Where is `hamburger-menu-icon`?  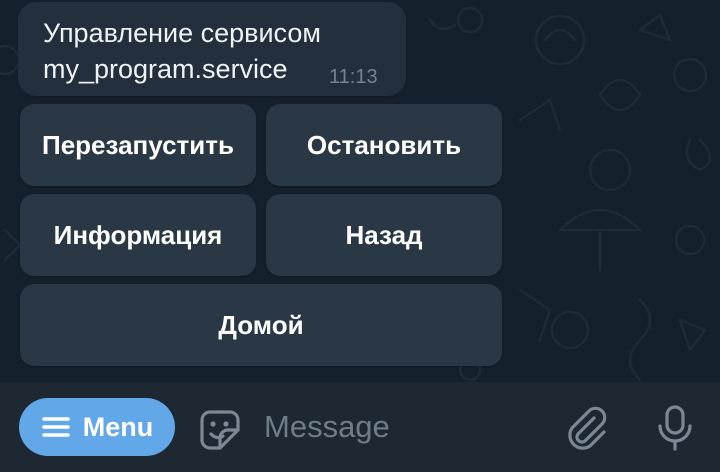
hamburger-menu-icon is located at coordinates (56, 427).